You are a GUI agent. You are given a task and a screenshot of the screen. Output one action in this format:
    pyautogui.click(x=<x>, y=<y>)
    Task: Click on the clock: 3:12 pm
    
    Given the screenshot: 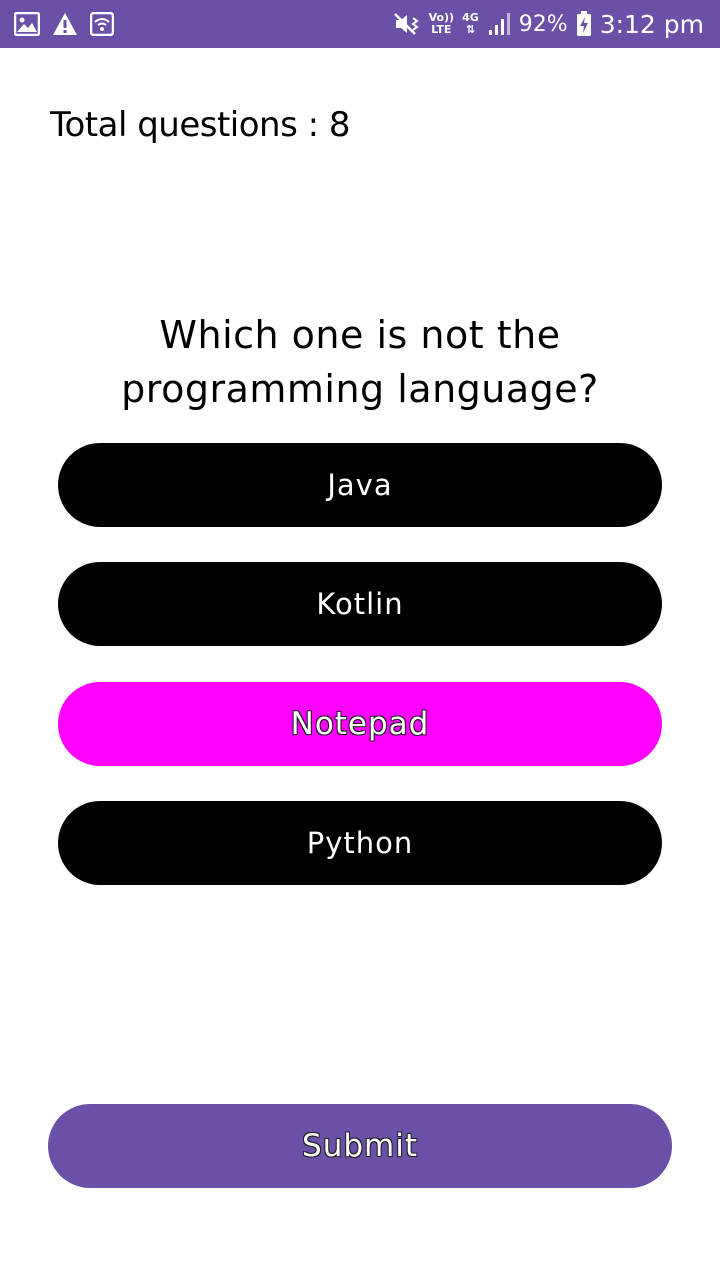 What is the action you would take?
    pyautogui.click(x=651, y=24)
    